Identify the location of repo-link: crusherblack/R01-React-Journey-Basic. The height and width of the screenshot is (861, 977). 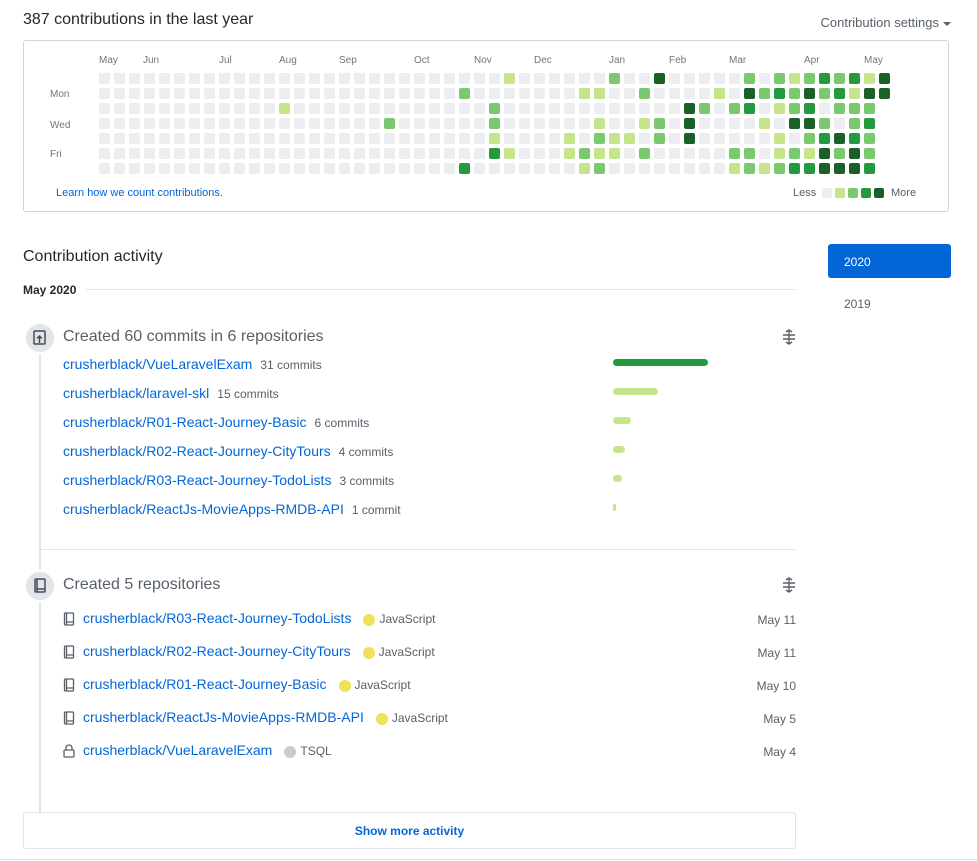
(185, 422).